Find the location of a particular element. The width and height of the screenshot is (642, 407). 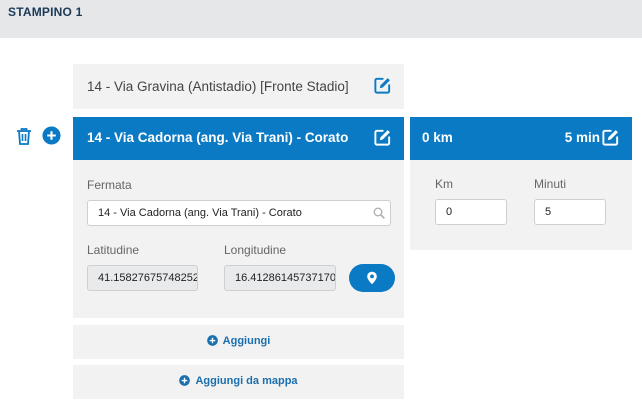

km-summary: 0 km is located at coordinates (437, 137).